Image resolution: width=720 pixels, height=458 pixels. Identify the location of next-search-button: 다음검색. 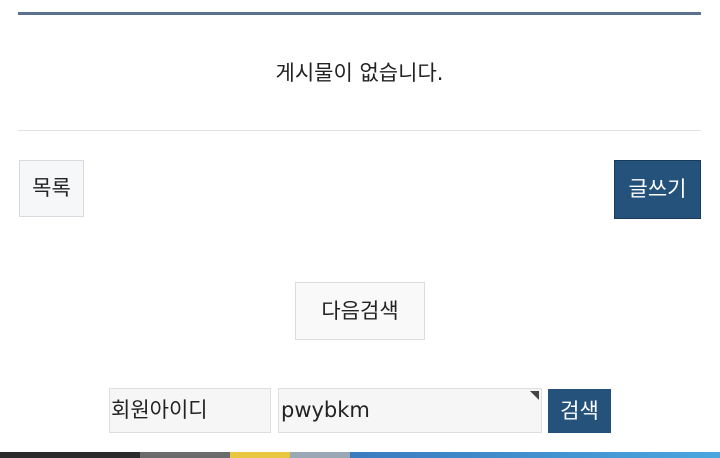
(360, 311).